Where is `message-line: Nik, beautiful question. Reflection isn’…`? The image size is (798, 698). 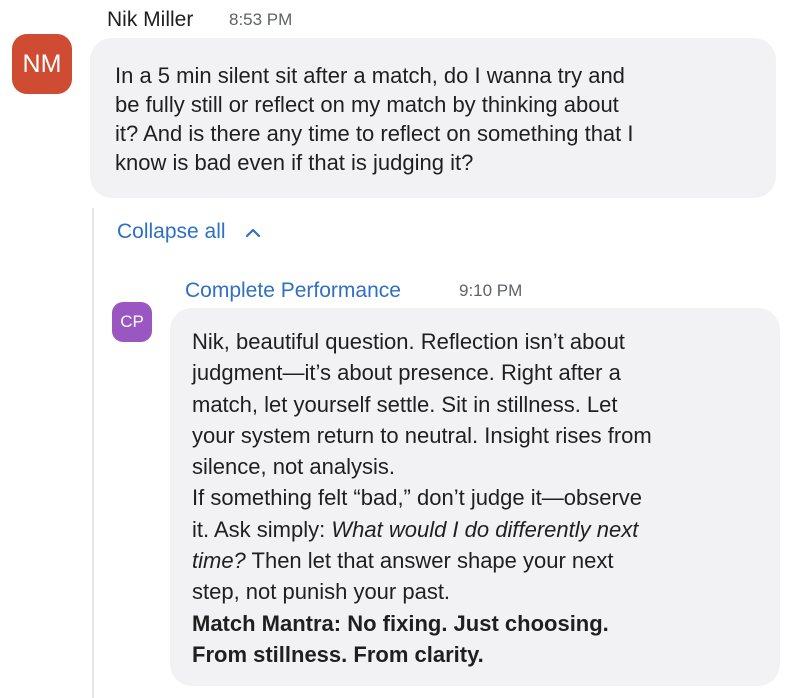 message-line: Nik, beautiful question. Reflection isn’… is located at coordinates (408, 341).